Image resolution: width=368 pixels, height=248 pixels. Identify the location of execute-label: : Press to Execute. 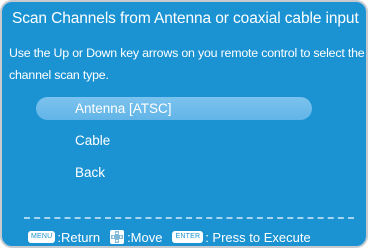
(258, 237).